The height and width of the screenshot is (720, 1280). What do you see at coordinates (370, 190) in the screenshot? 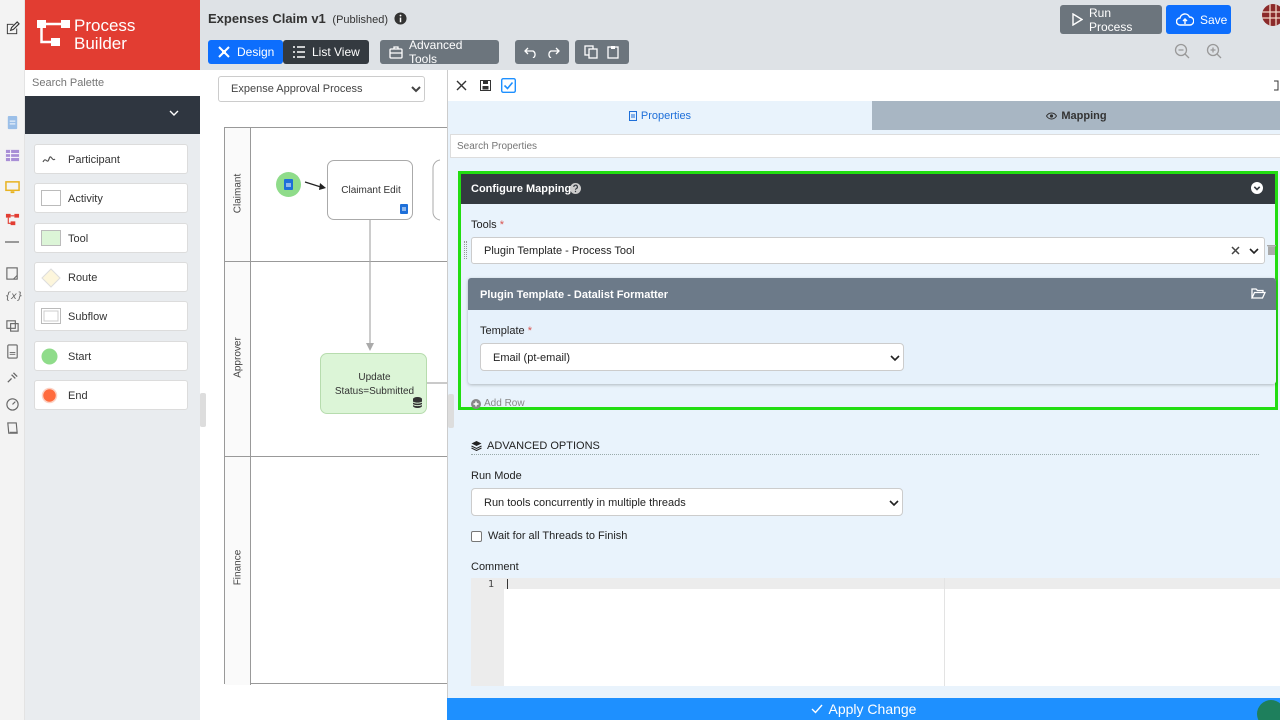
I see `activity-claimant-edit: Claimant Edit` at bounding box center [370, 190].